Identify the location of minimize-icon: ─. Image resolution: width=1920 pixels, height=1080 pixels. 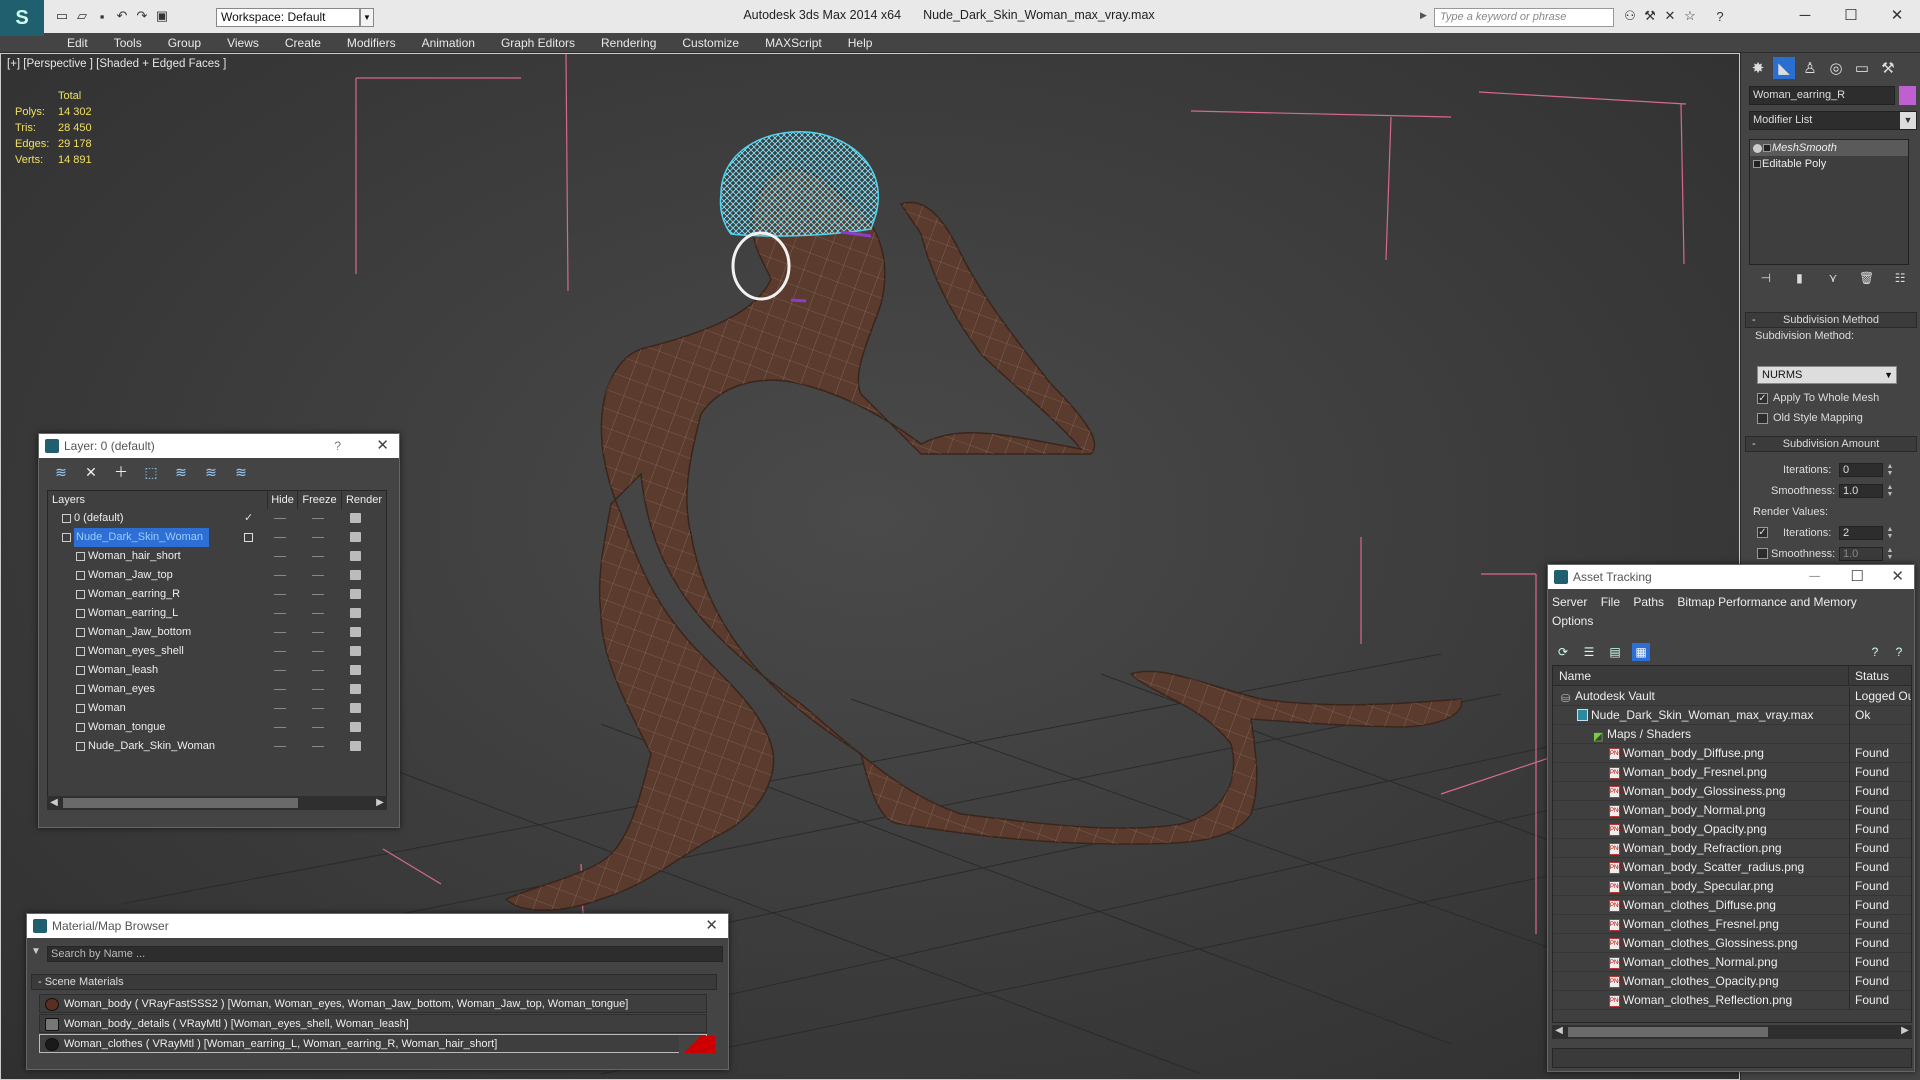
(1814, 577).